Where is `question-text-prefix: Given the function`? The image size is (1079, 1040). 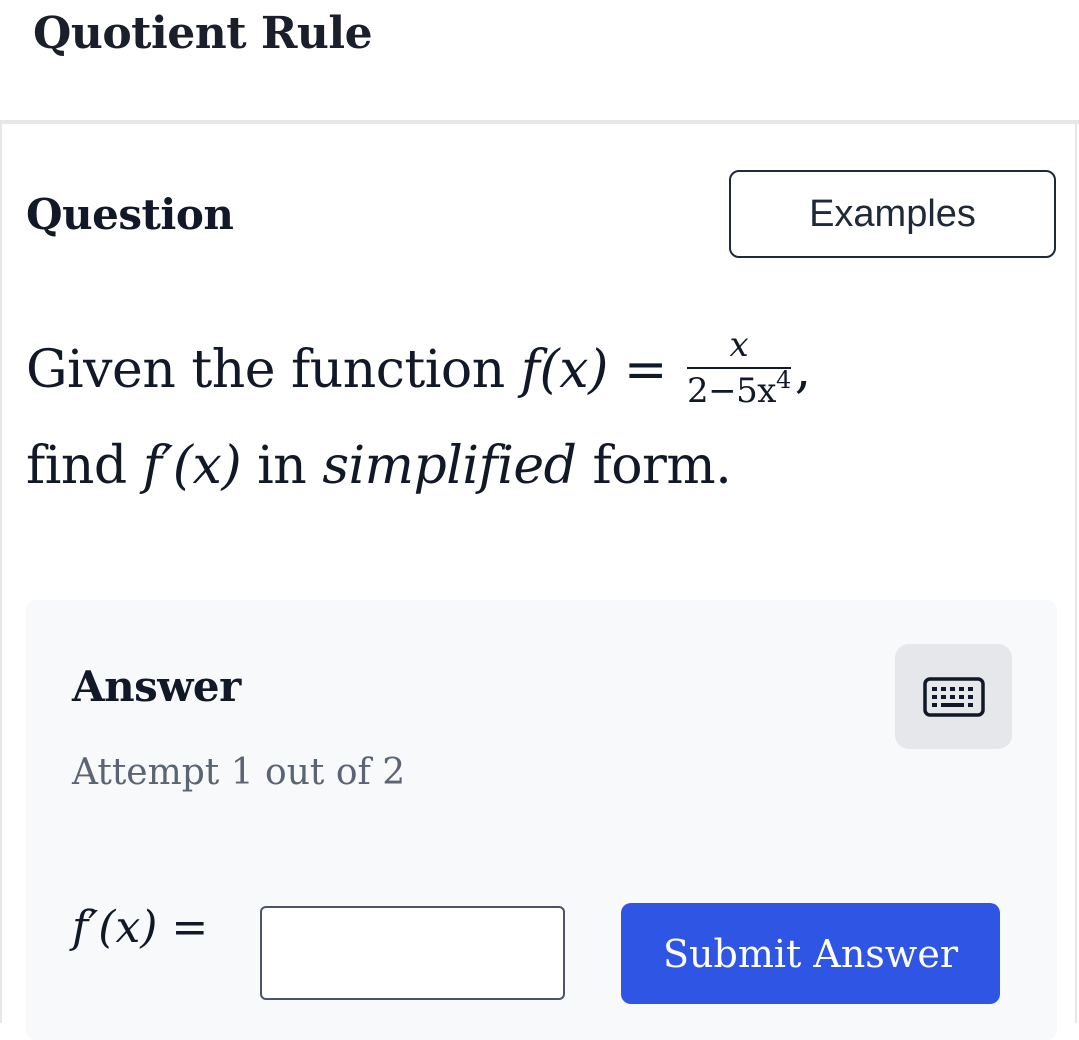
question-text-prefix: Given the function is located at coordinates (273, 370).